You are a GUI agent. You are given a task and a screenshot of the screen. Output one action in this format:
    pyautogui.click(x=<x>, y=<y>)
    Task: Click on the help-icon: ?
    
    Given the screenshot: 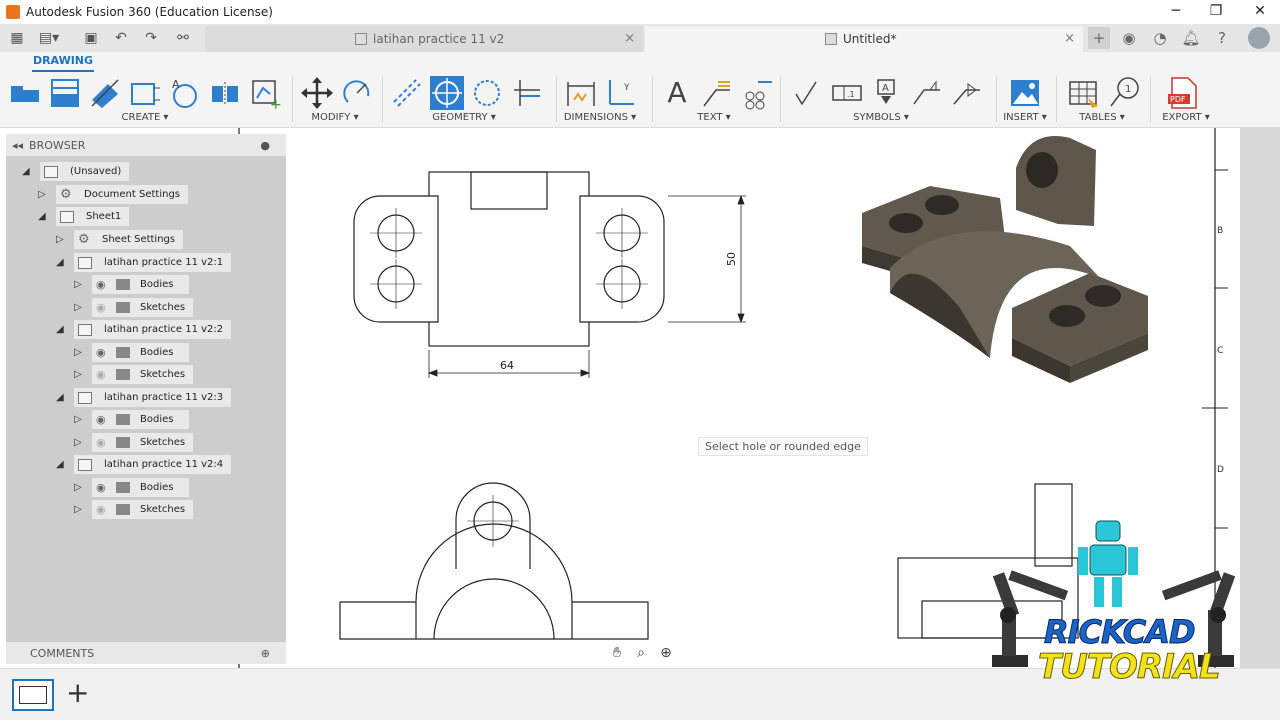 What is the action you would take?
    pyautogui.click(x=1222, y=38)
    